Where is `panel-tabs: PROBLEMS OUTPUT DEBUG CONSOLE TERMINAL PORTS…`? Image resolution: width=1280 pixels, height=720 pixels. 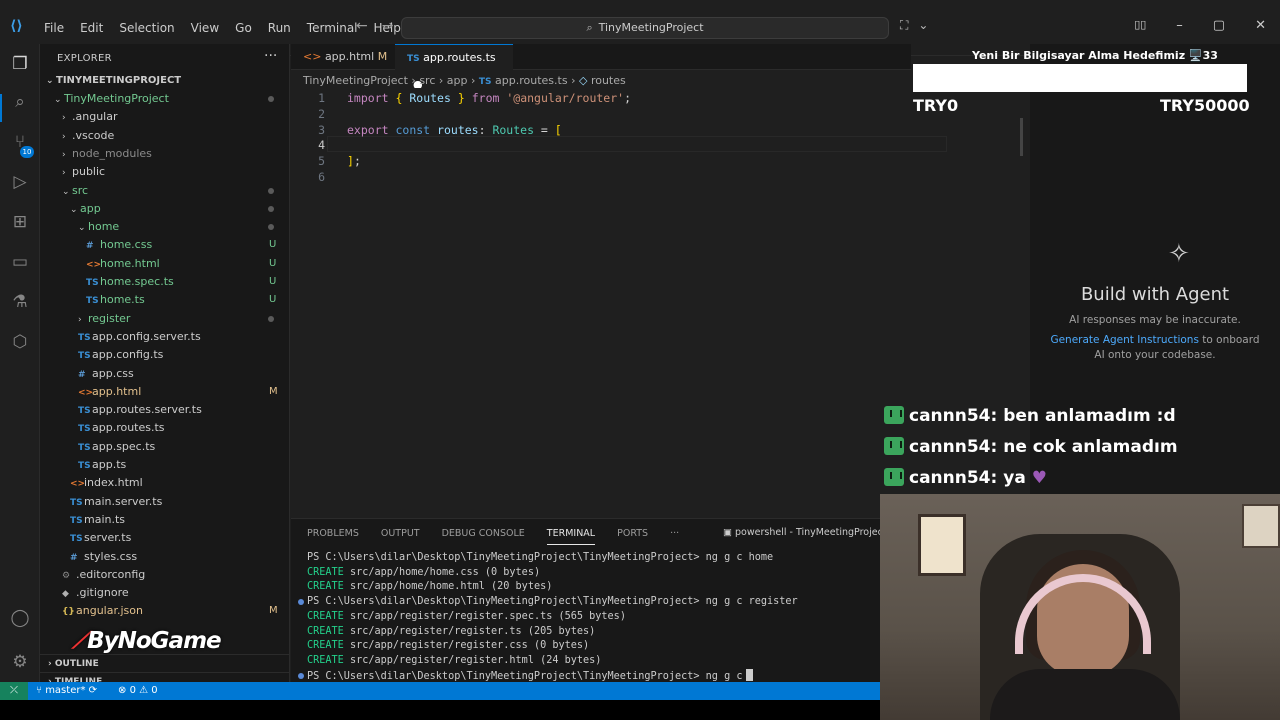 panel-tabs: PROBLEMS OUTPUT DEBUG CONSOLE TERMINAL PORTS… is located at coordinates (493, 536).